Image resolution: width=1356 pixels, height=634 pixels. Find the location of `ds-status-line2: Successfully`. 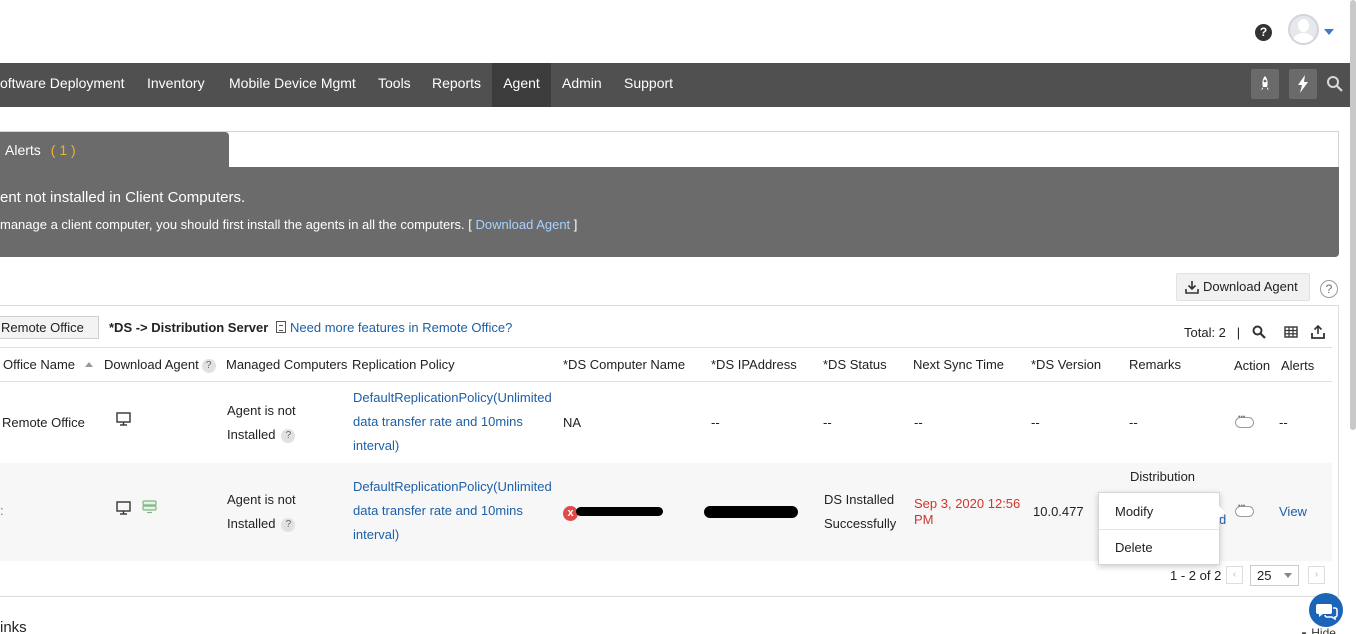

ds-status-line2: Successfully is located at coordinates (860, 523).